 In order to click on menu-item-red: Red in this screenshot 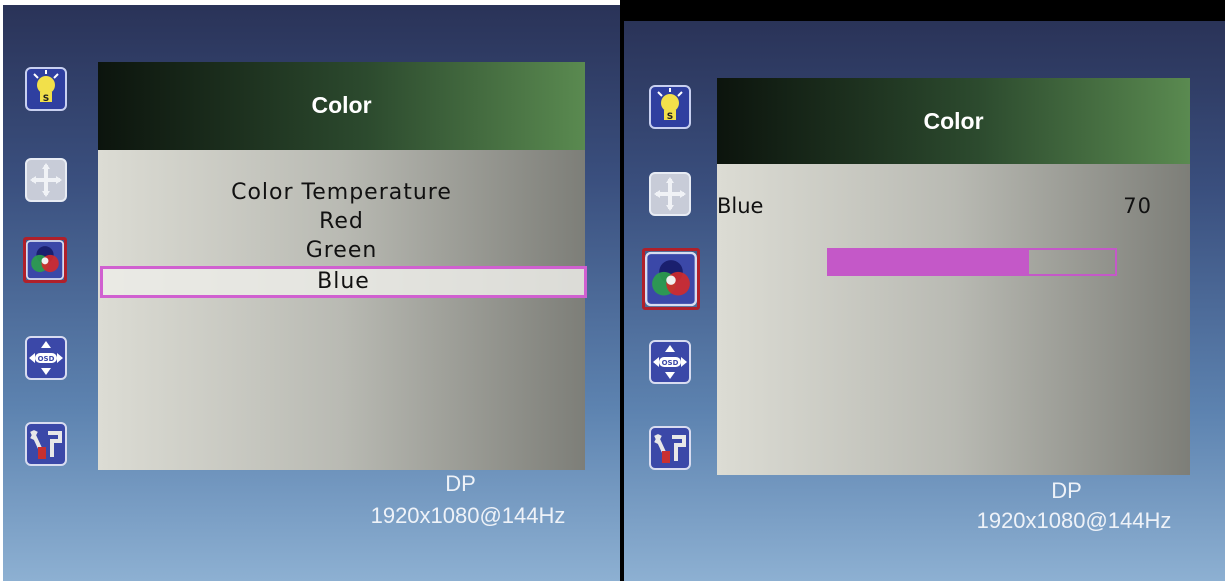, I will do `click(341, 222)`.